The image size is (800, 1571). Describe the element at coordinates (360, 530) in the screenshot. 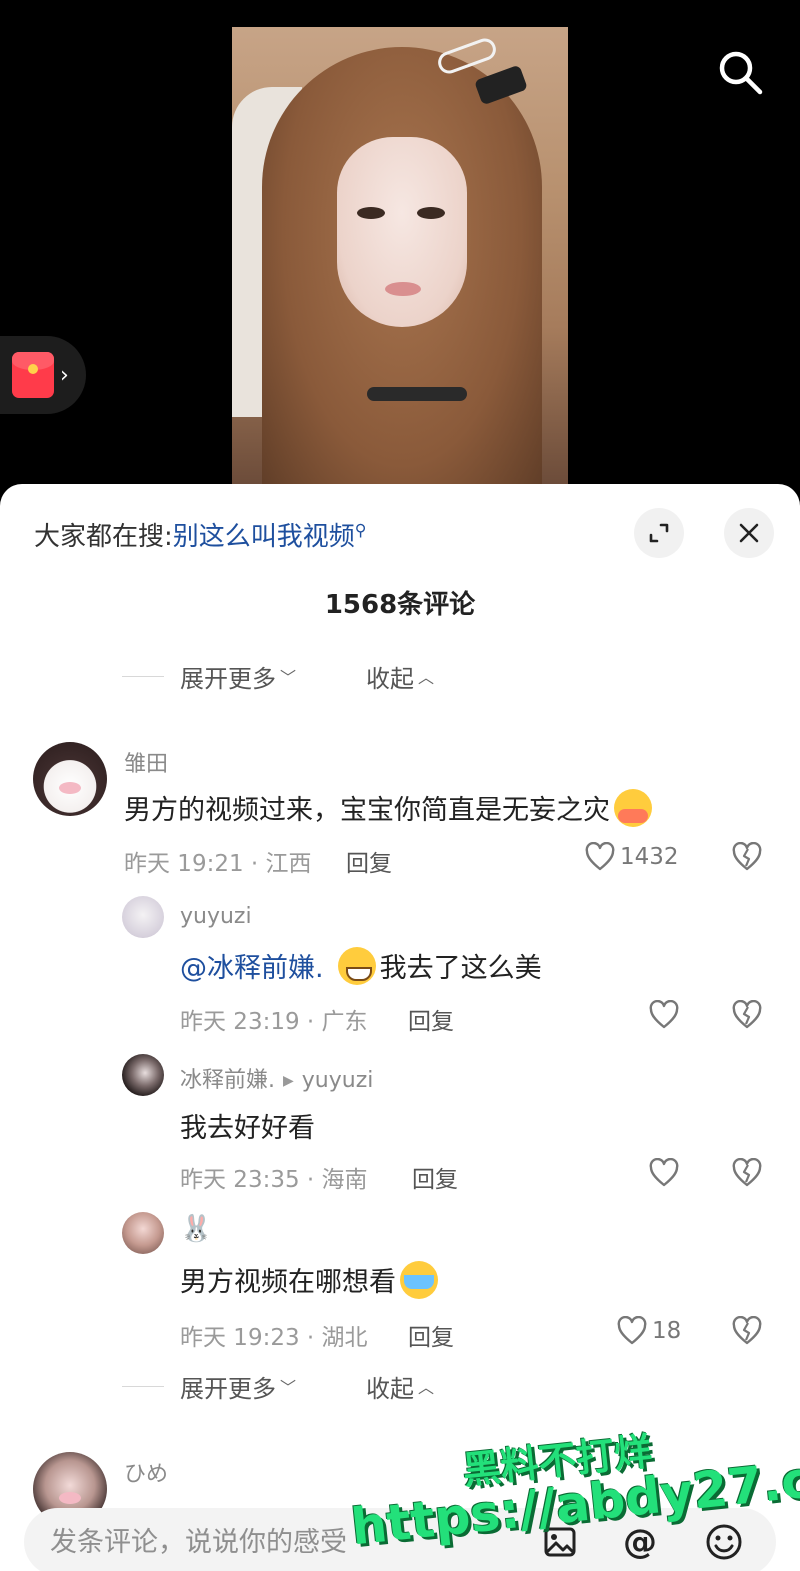

I see `search-icon: ⚲` at that location.